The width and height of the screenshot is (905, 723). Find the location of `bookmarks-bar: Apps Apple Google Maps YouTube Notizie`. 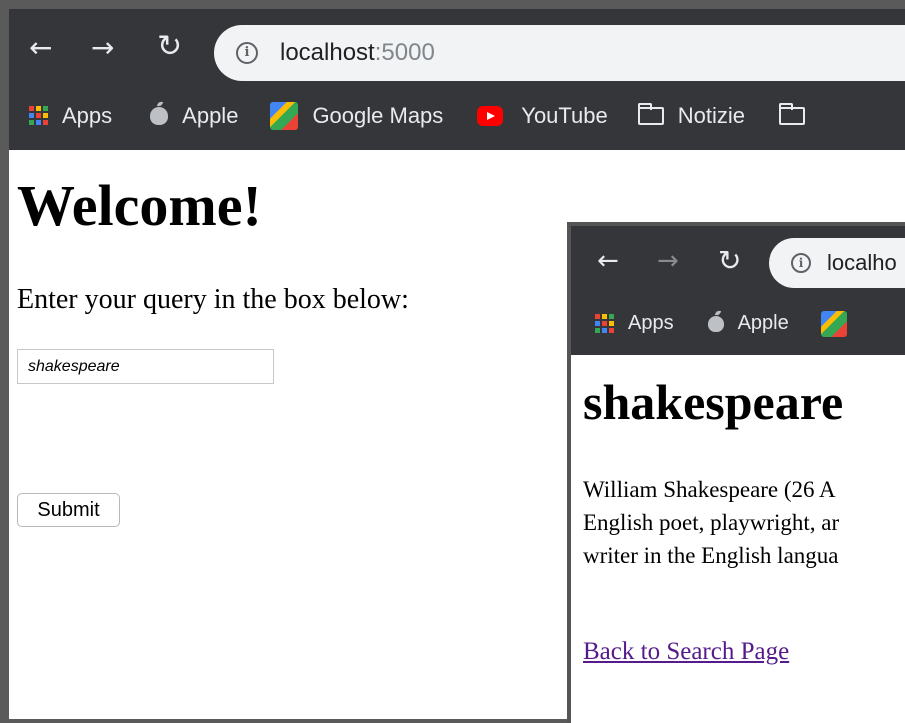

bookmarks-bar: Apps Apple Google Maps YouTube Notizie is located at coordinates (457, 115).